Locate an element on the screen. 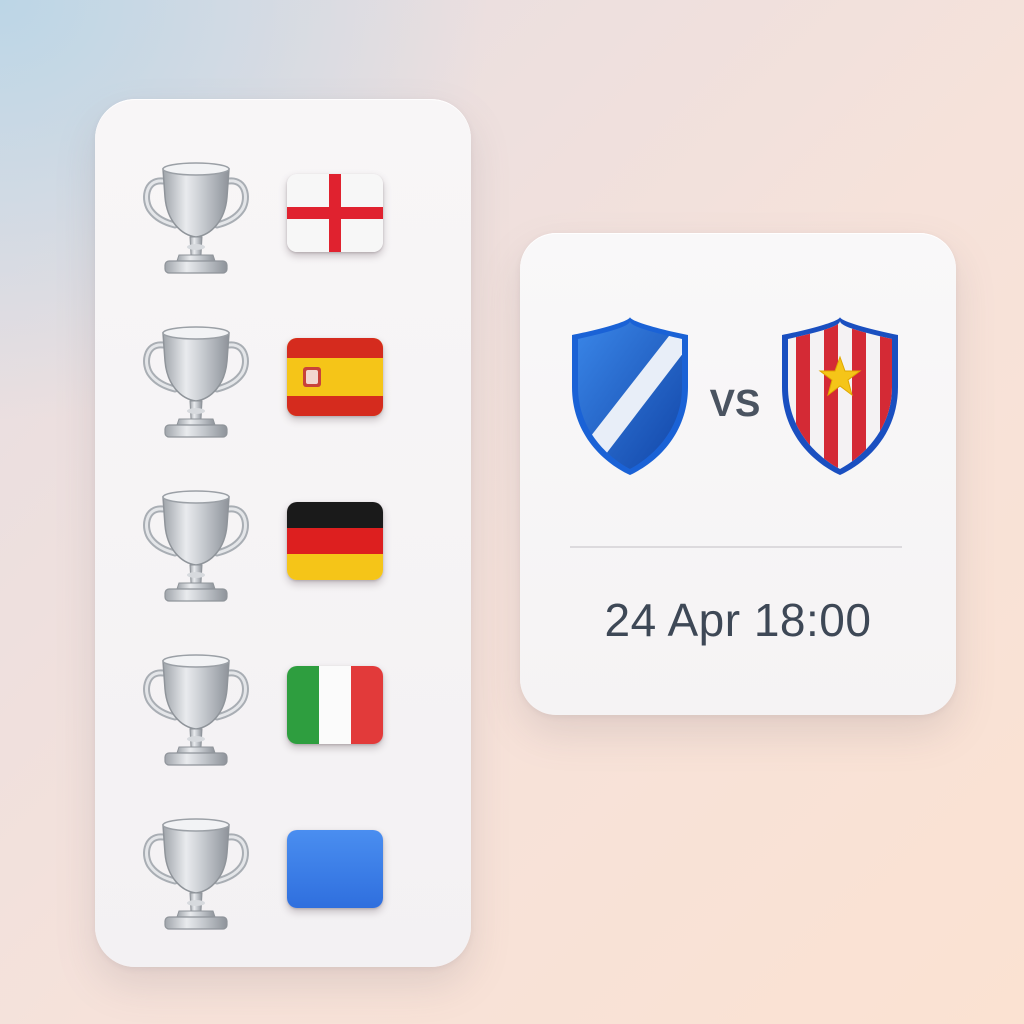 The height and width of the screenshot is (1024, 1024). versus-label: VS is located at coordinates (735, 404).